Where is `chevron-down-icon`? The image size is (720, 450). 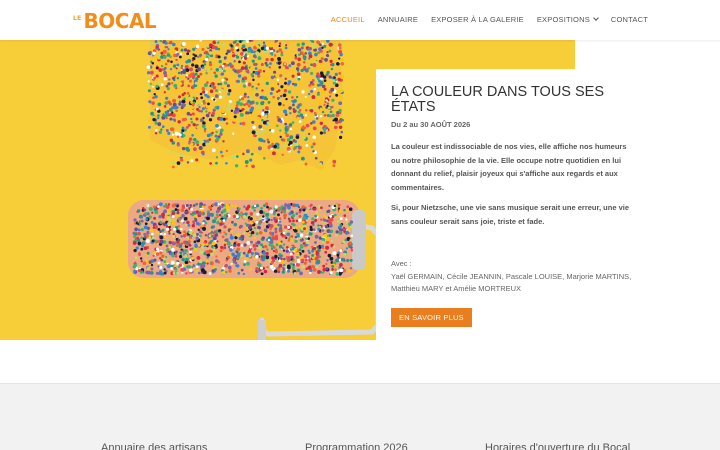
chevron-down-icon is located at coordinates (596, 18).